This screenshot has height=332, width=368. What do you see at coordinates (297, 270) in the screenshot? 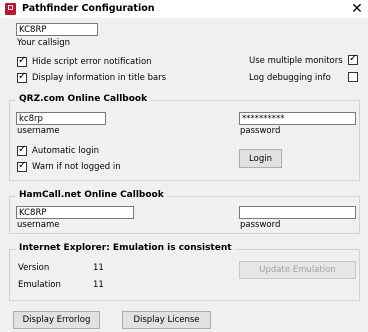
I see `update-emulation-button: Update Emulation` at bounding box center [297, 270].